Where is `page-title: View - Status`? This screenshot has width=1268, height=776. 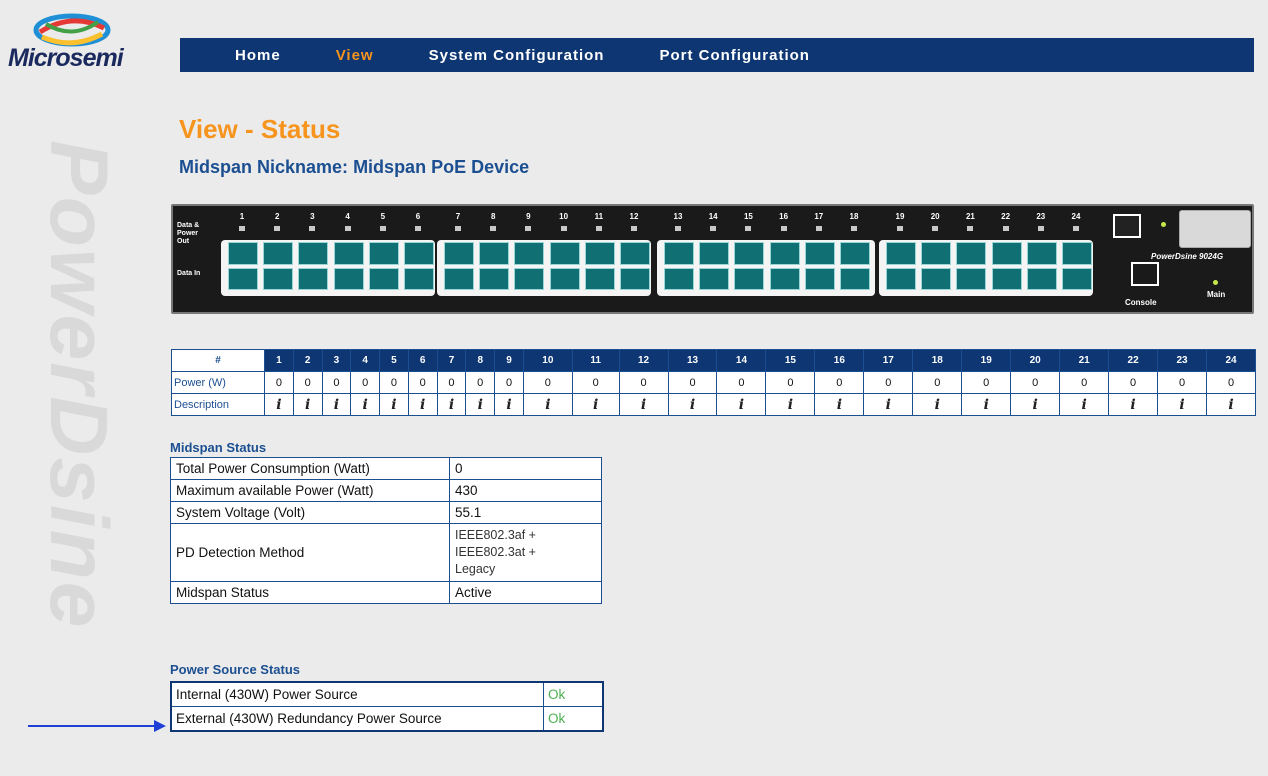
page-title: View - Status is located at coordinates (260, 129).